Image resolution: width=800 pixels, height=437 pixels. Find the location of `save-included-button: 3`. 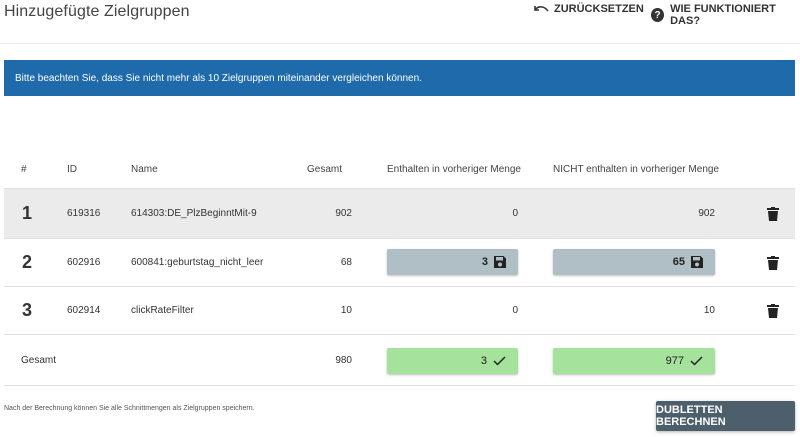

save-included-button: 3 is located at coordinates (452, 262).